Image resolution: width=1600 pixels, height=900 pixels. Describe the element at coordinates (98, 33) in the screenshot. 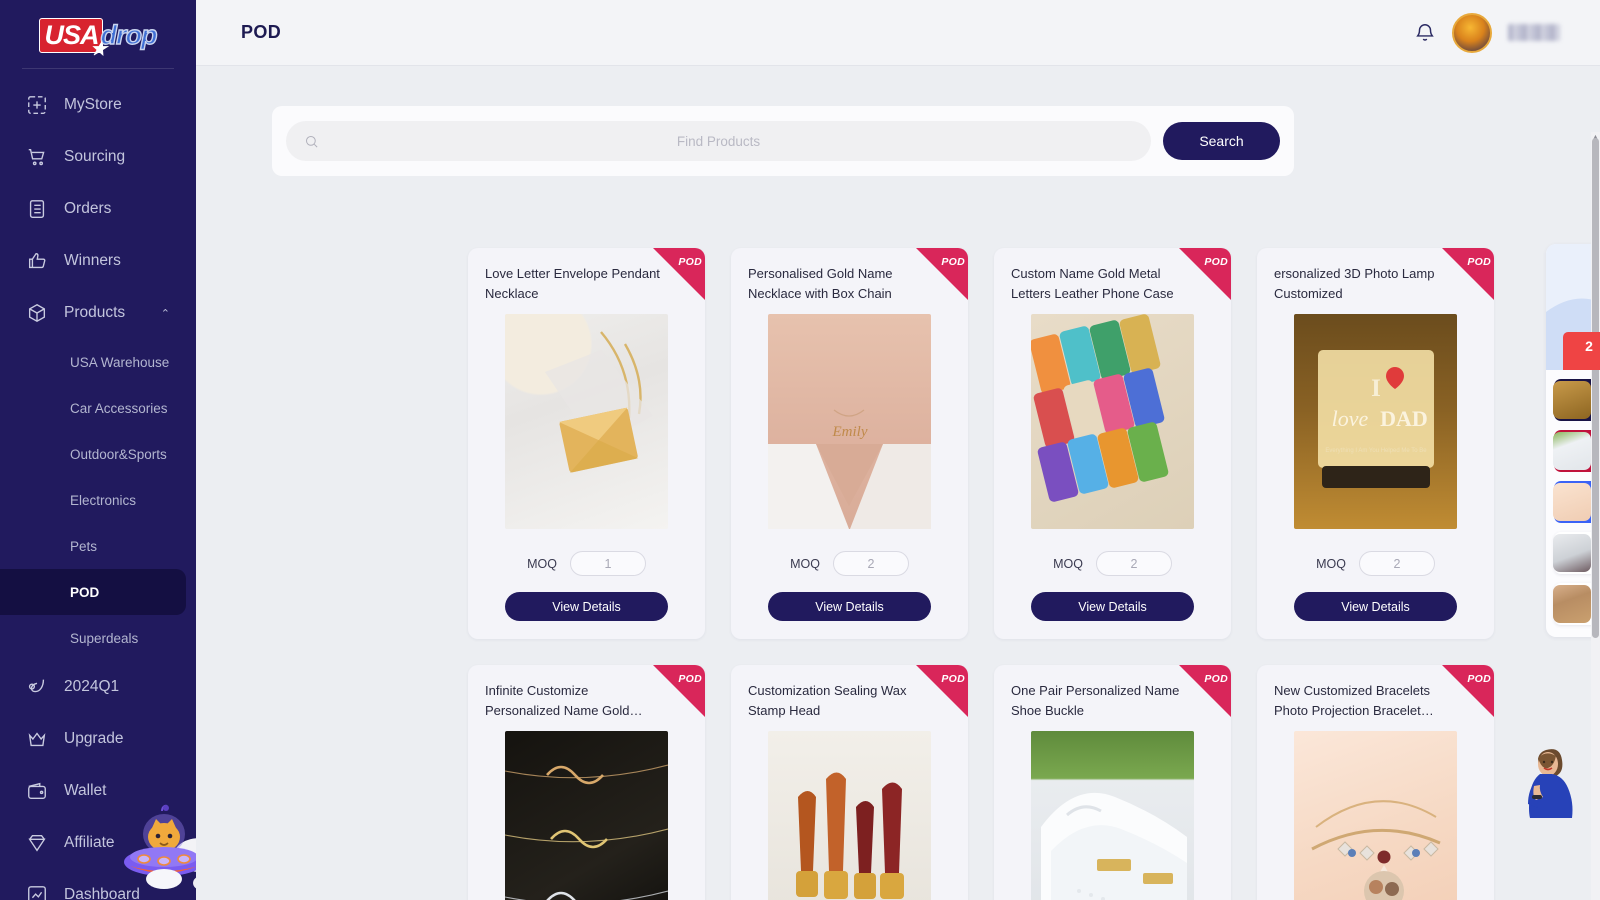

I see `brand-logo: USA ★ drop` at that location.